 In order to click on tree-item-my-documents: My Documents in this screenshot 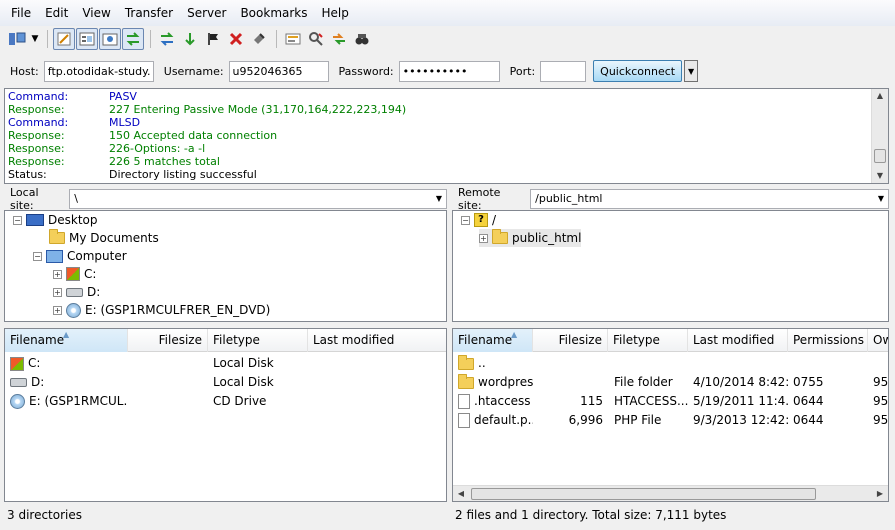, I will do `click(104, 238)`.